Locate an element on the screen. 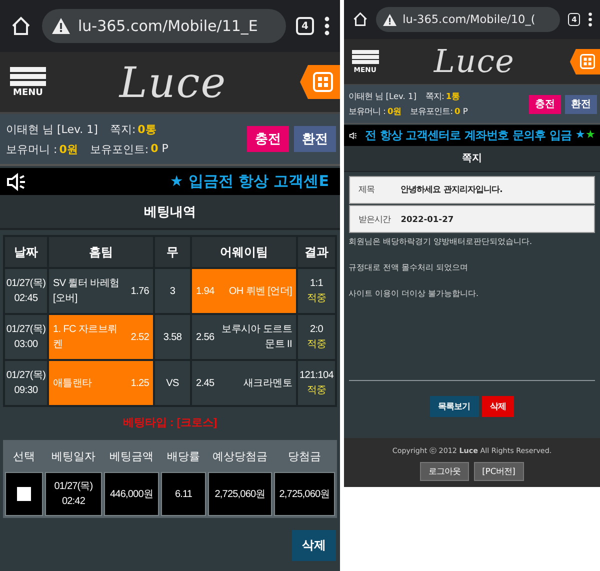  field-label: 받은시간 is located at coordinates (375, 219).